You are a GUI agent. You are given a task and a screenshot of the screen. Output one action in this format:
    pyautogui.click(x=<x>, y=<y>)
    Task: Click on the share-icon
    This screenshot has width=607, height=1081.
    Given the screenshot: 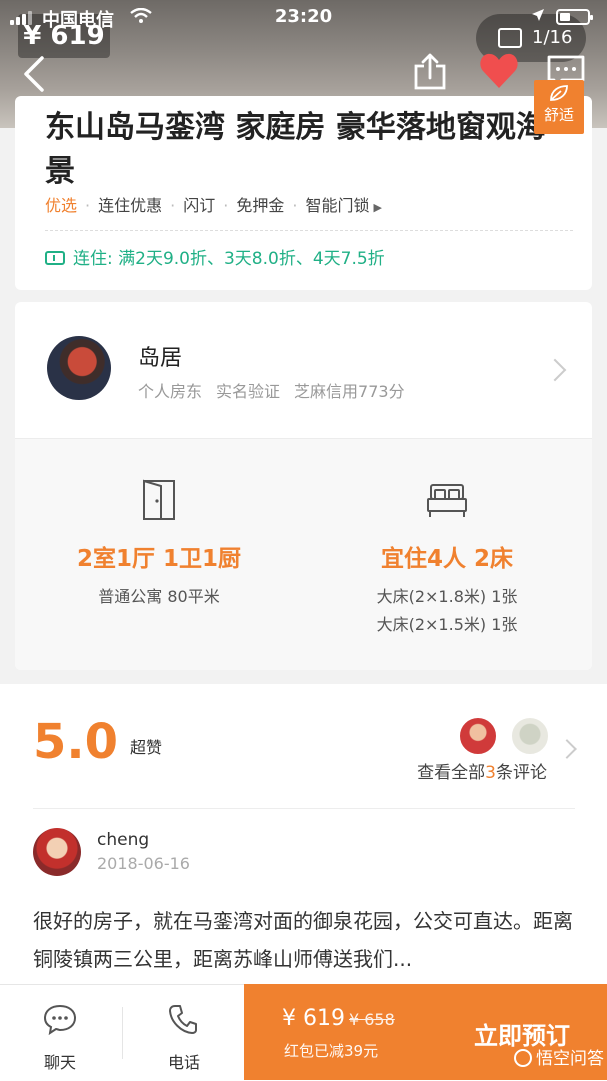 What is the action you would take?
    pyautogui.click(x=430, y=72)
    